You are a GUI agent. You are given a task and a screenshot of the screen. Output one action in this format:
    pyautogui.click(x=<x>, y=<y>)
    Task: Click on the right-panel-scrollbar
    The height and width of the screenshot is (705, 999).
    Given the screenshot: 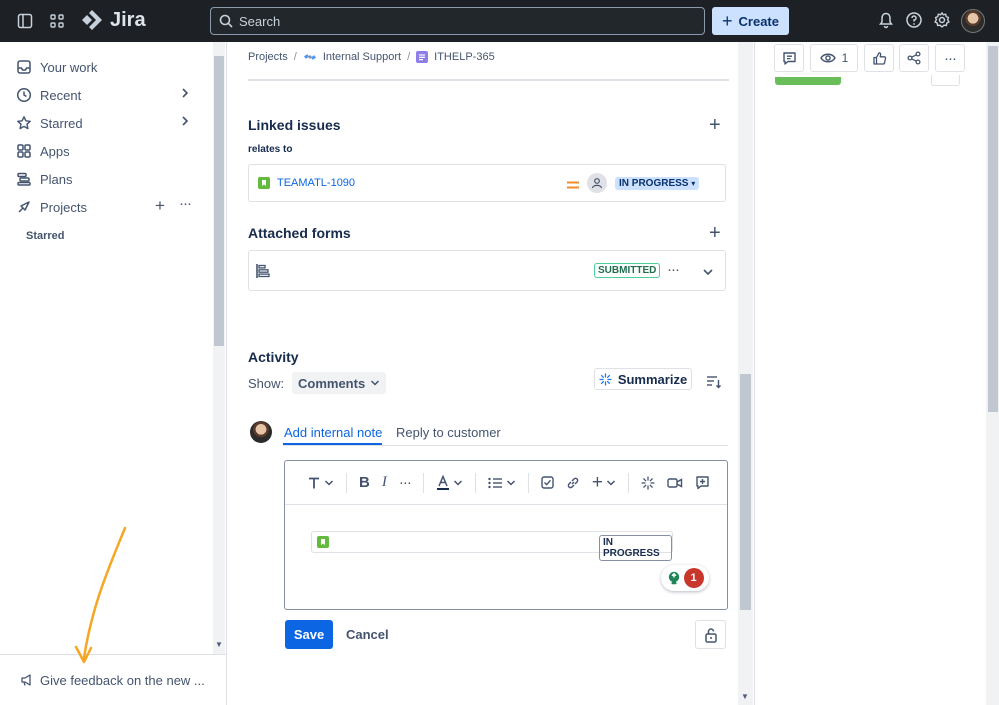 What is the action you would take?
    pyautogui.click(x=992, y=373)
    